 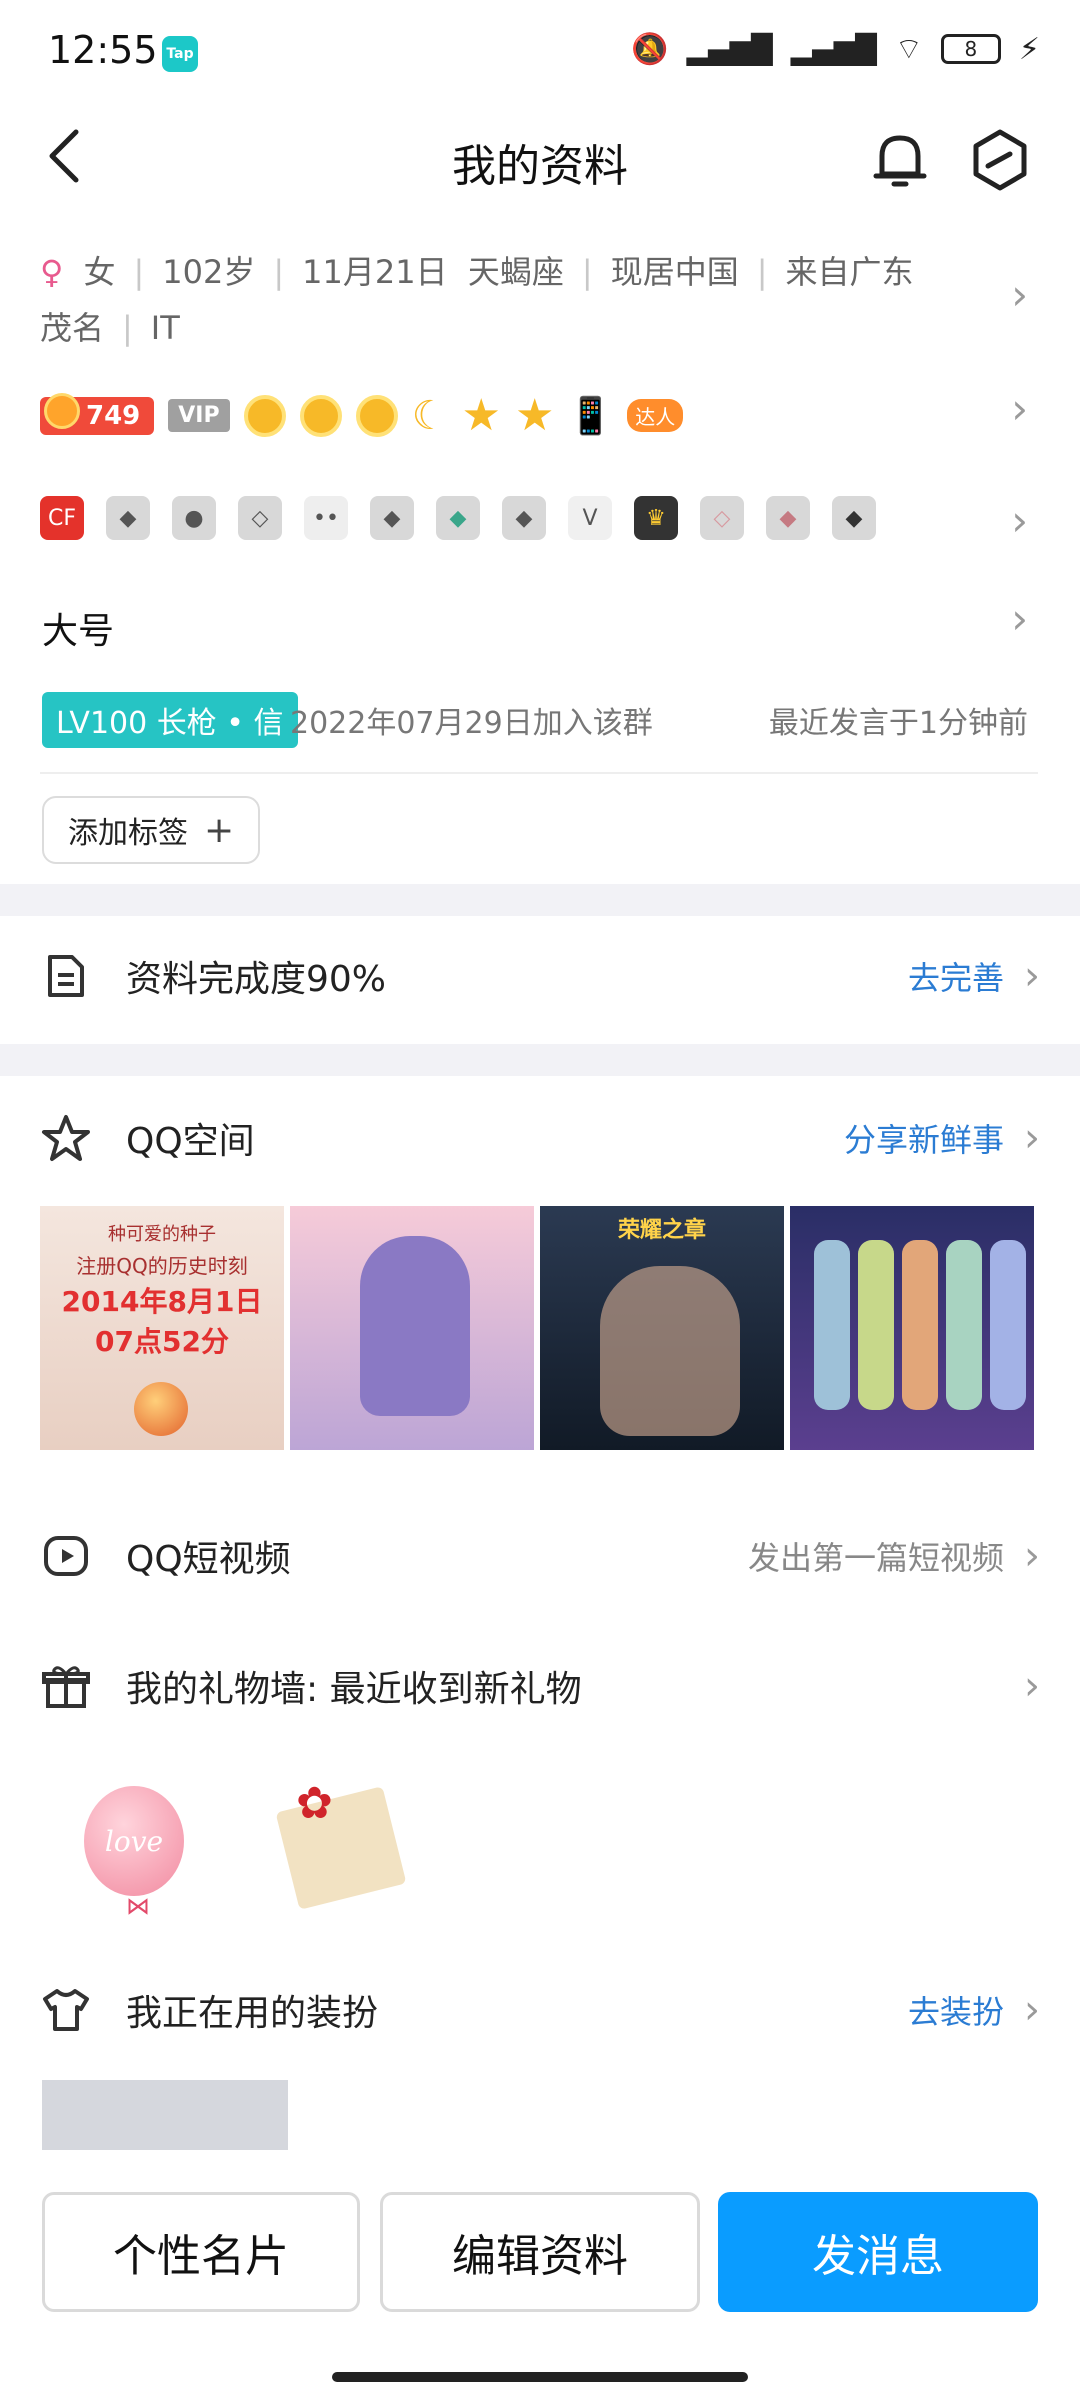 I want to click on gender-icon: ♀, so click(x=52, y=272).